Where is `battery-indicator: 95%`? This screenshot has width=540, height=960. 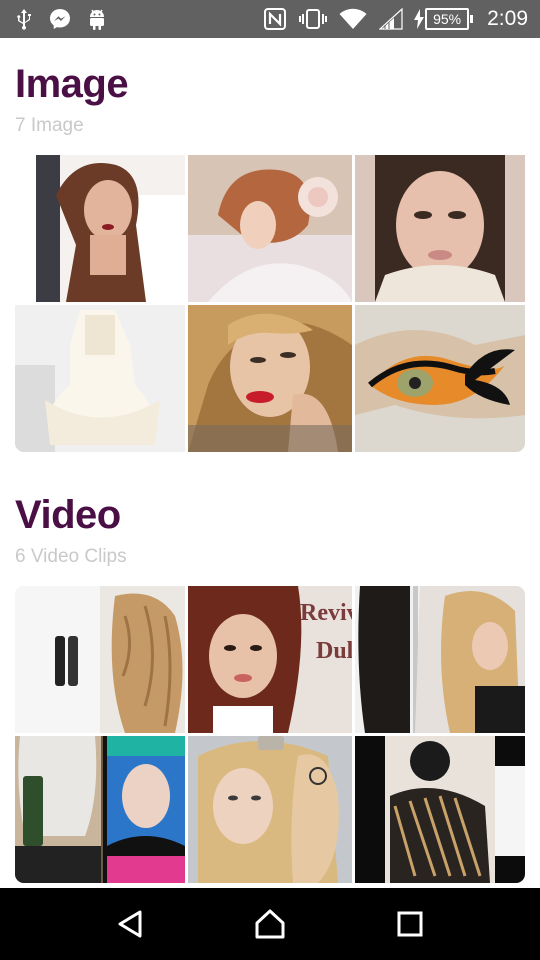 battery-indicator: 95% is located at coordinates (443, 19).